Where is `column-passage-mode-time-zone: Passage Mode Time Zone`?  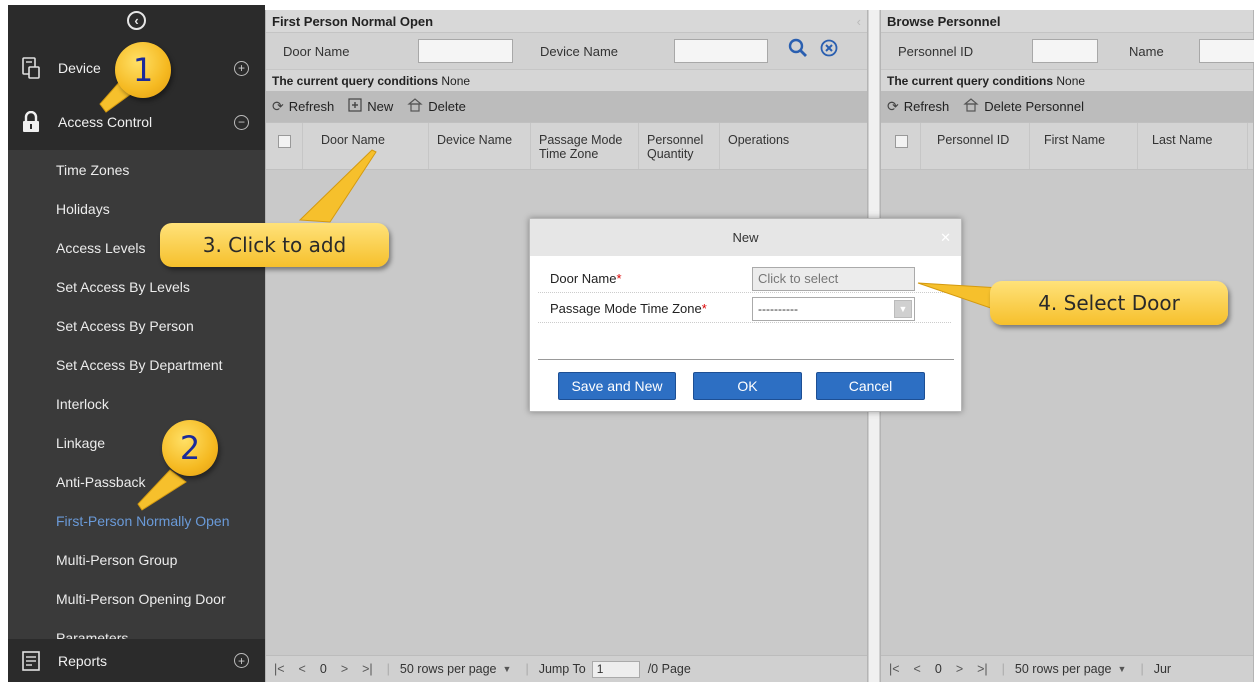 column-passage-mode-time-zone: Passage Mode Time Zone is located at coordinates (585, 146).